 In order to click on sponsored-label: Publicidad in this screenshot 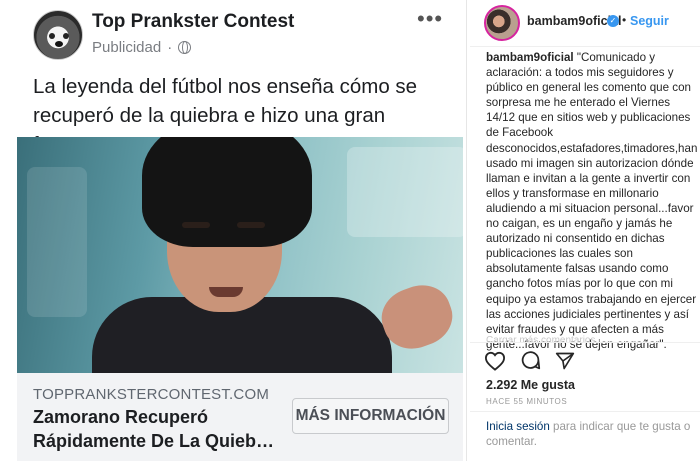, I will do `click(126, 47)`.